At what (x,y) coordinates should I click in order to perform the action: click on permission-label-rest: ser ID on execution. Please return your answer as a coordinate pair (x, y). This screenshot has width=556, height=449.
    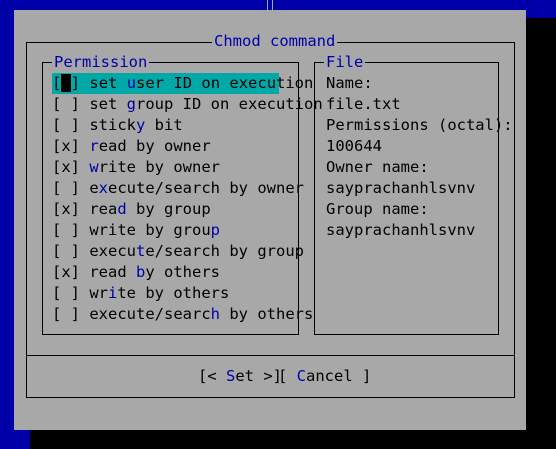
    Looking at the image, I should click on (225, 83).